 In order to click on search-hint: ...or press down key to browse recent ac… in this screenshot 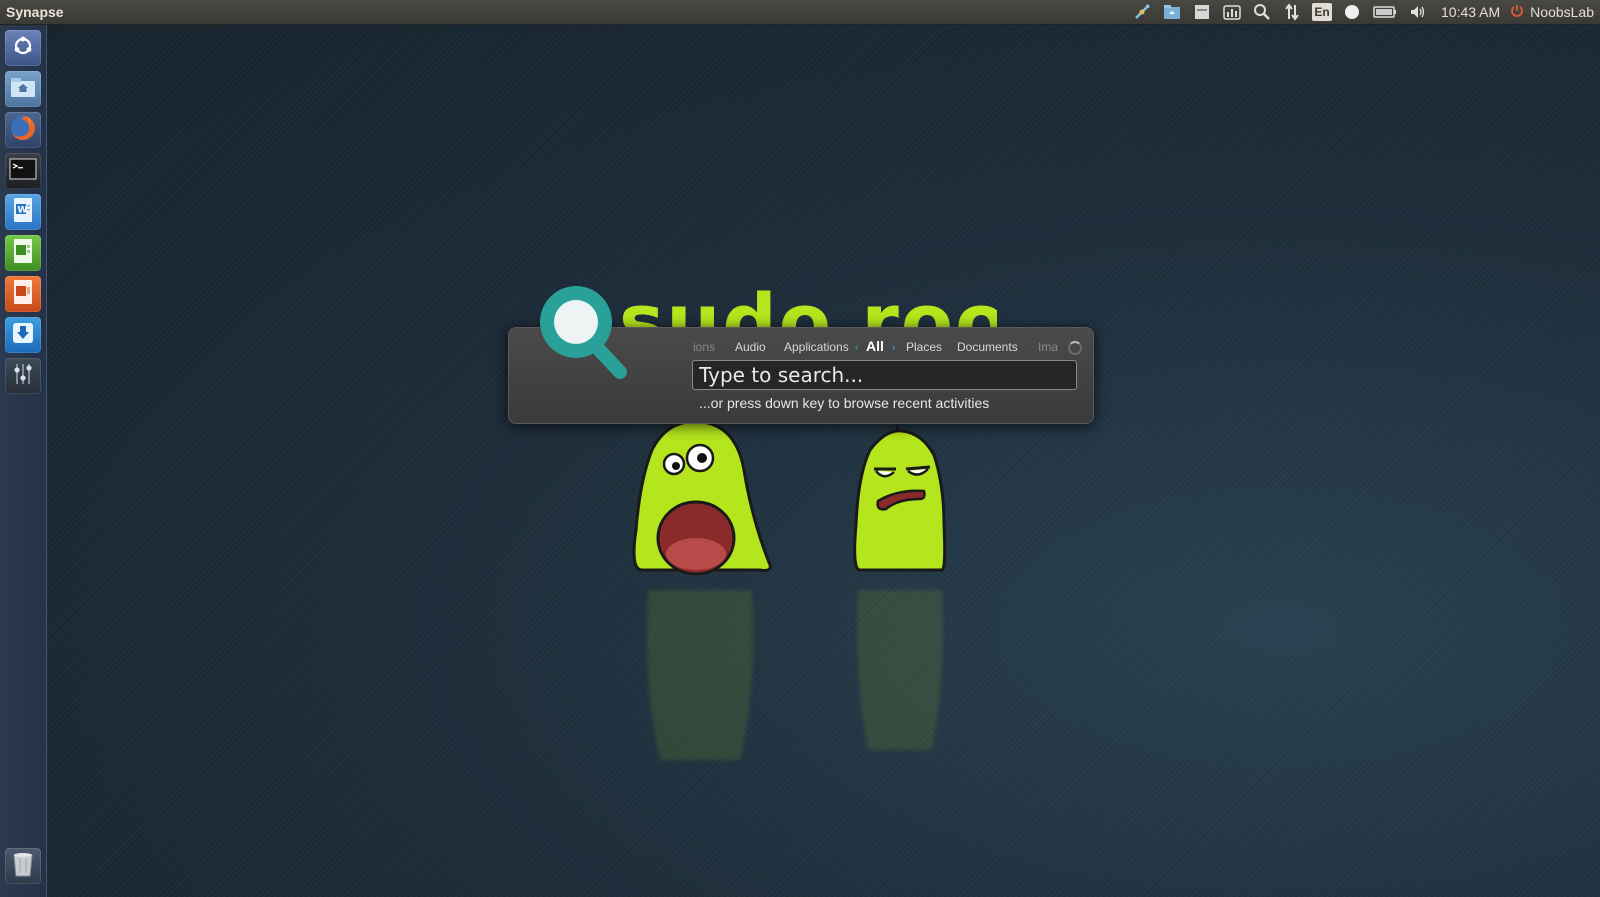, I will do `click(844, 403)`.